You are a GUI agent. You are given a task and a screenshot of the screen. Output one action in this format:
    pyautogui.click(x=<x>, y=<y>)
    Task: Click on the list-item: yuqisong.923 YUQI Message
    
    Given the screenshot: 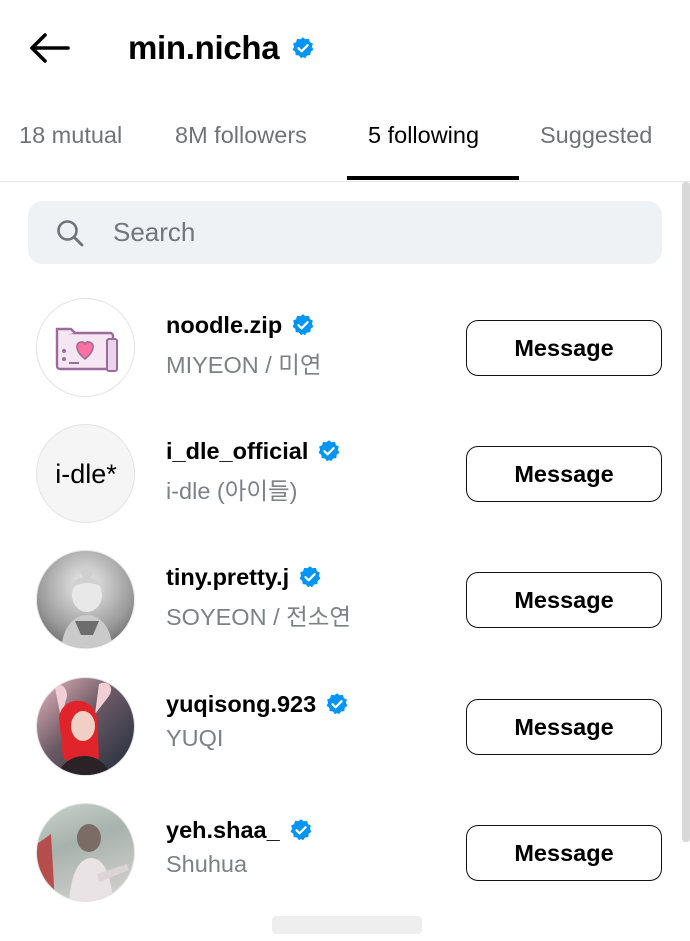 What is the action you would take?
    pyautogui.click(x=345, y=737)
    